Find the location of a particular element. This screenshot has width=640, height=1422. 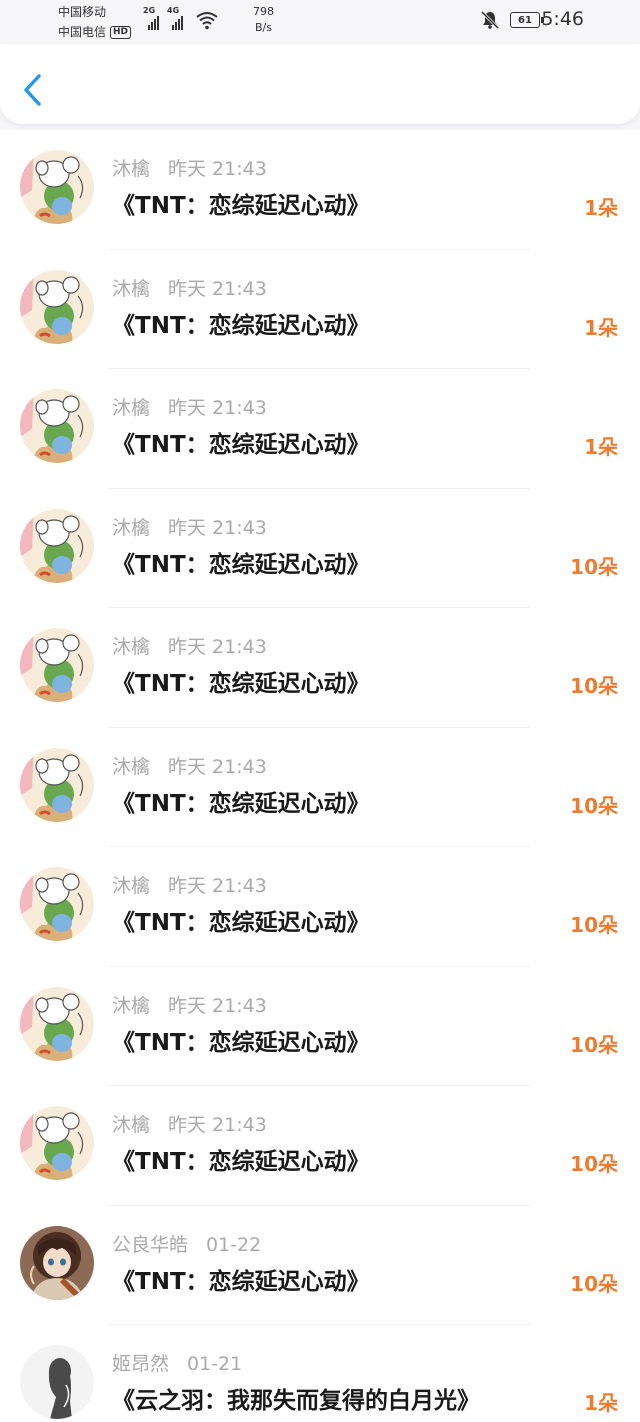

signal-indicators: 2G 4G is located at coordinates (181, 18).